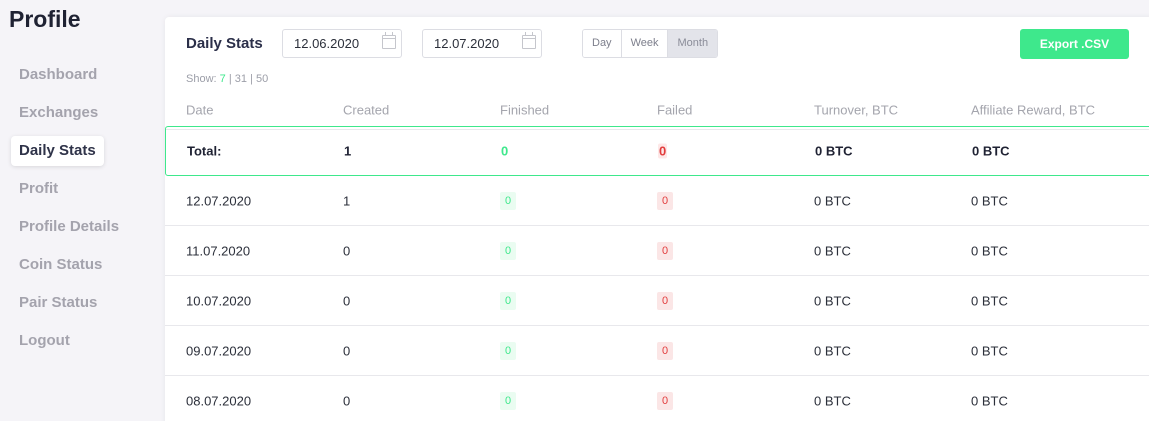 The height and width of the screenshot is (421, 1149). What do you see at coordinates (241, 79) in the screenshot?
I see `page-size-option-31: 31` at bounding box center [241, 79].